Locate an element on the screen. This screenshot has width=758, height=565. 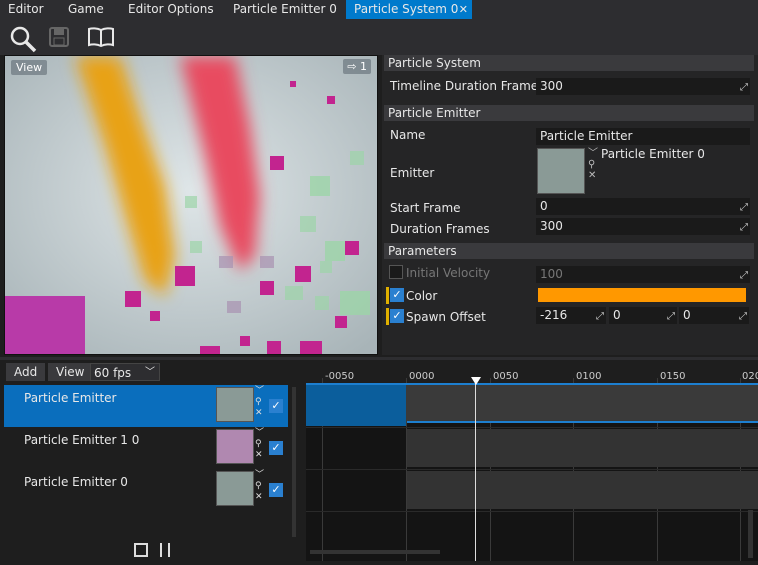
start-frame-field: 0 ⤢ is located at coordinates (643, 206).